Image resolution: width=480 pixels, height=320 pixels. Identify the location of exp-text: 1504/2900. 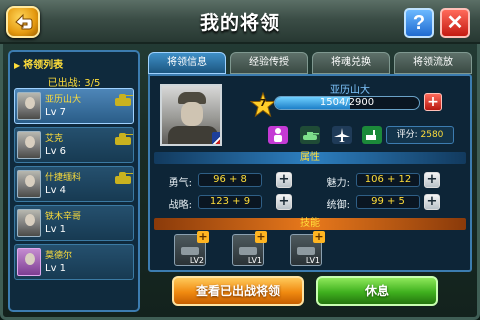
(347, 102).